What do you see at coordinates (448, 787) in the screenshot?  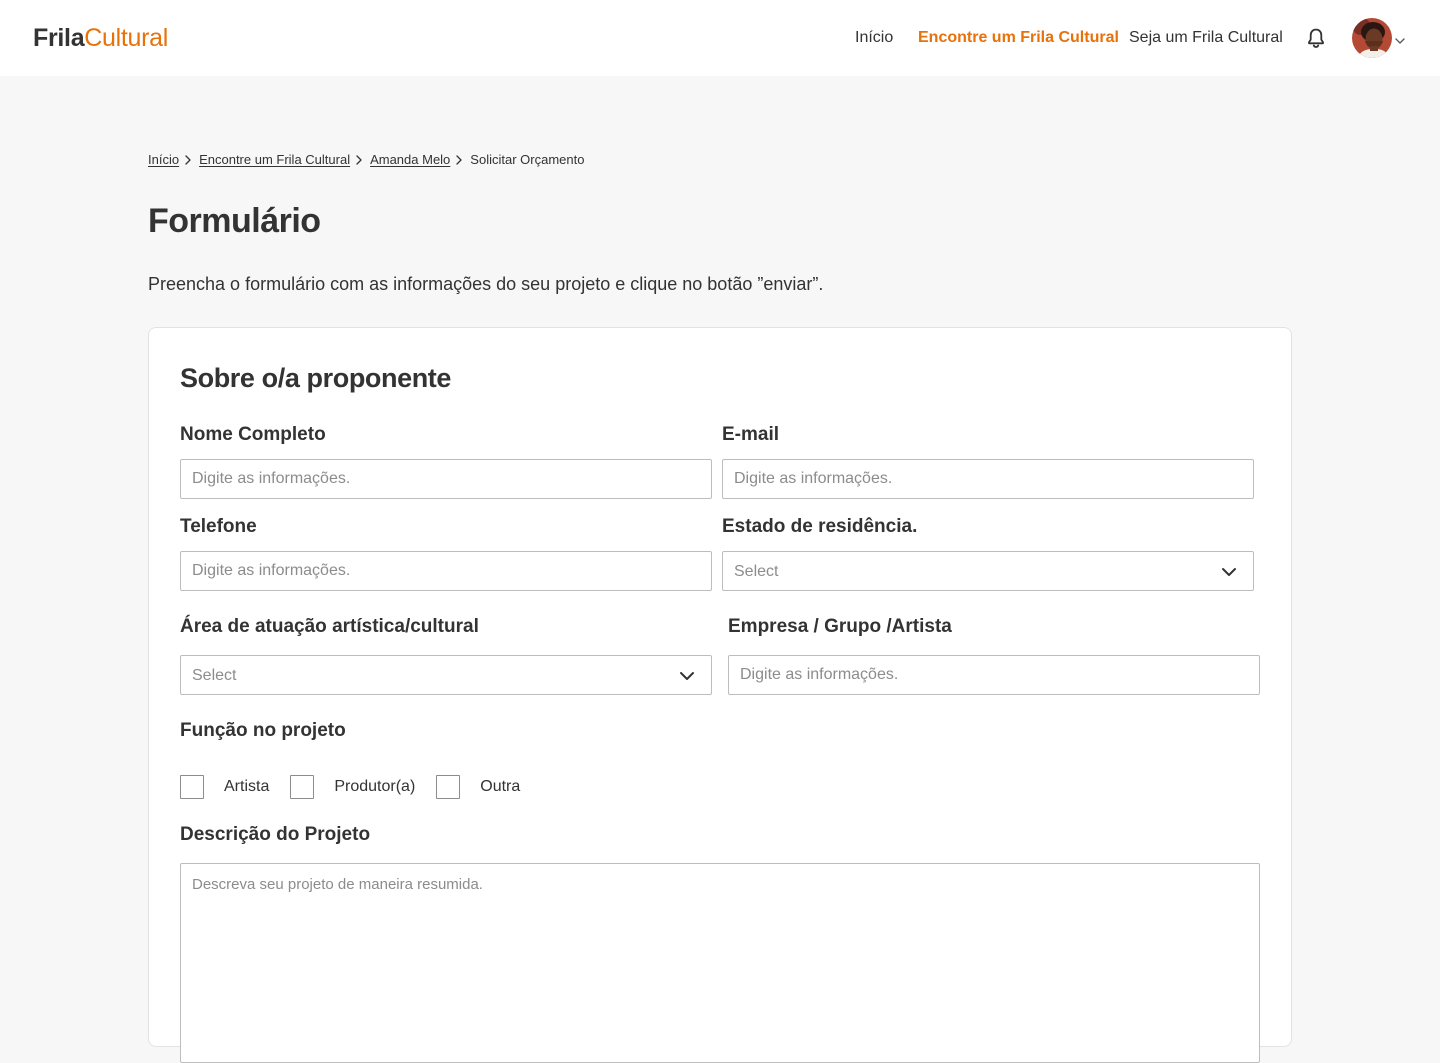 I see `checkbox-outra` at bounding box center [448, 787].